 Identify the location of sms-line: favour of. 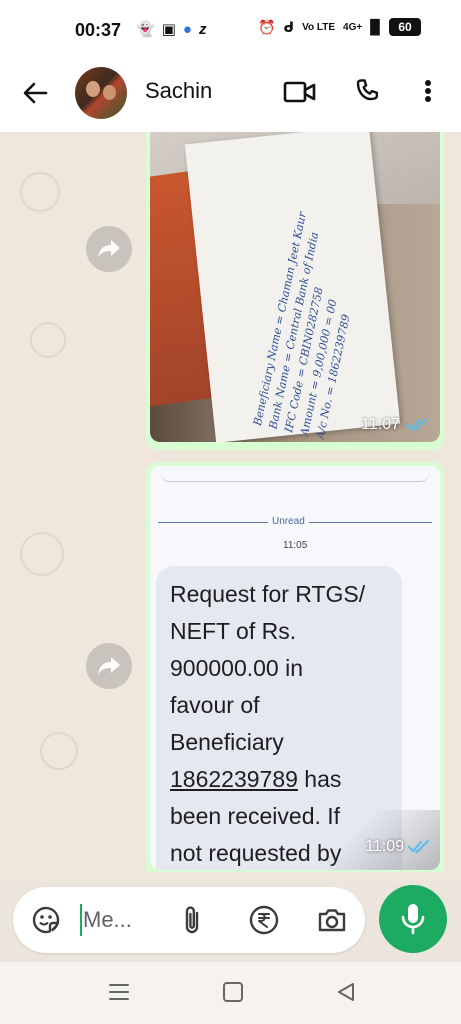
(215, 705).